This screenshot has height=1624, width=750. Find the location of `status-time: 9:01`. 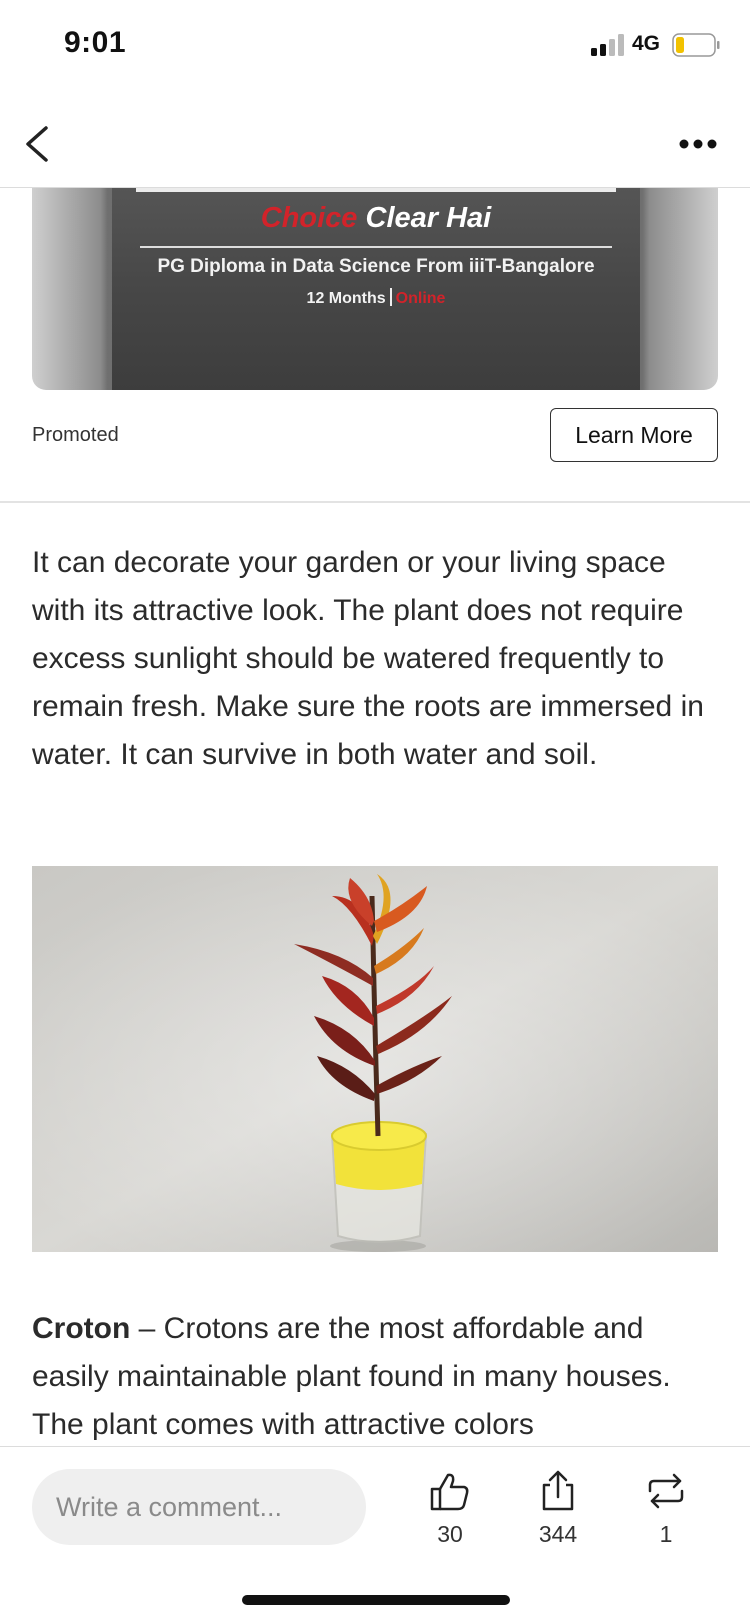

status-time: 9:01 is located at coordinates (95, 42).